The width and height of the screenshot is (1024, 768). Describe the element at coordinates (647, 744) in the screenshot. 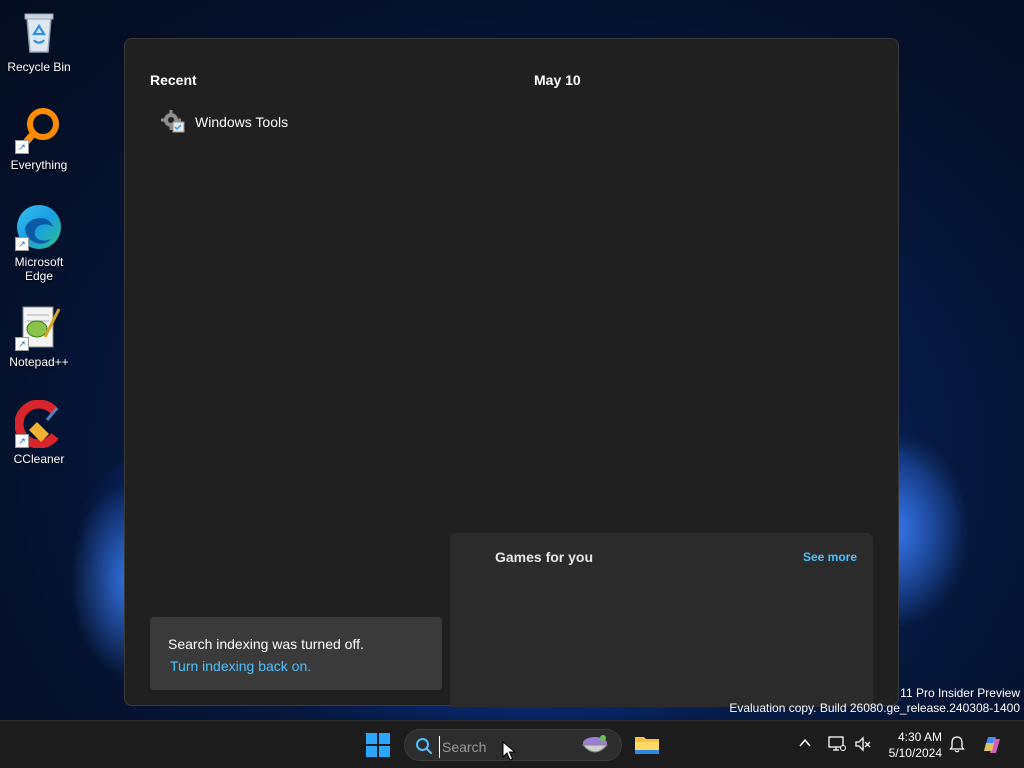

I see `file-explorer-icon` at that location.